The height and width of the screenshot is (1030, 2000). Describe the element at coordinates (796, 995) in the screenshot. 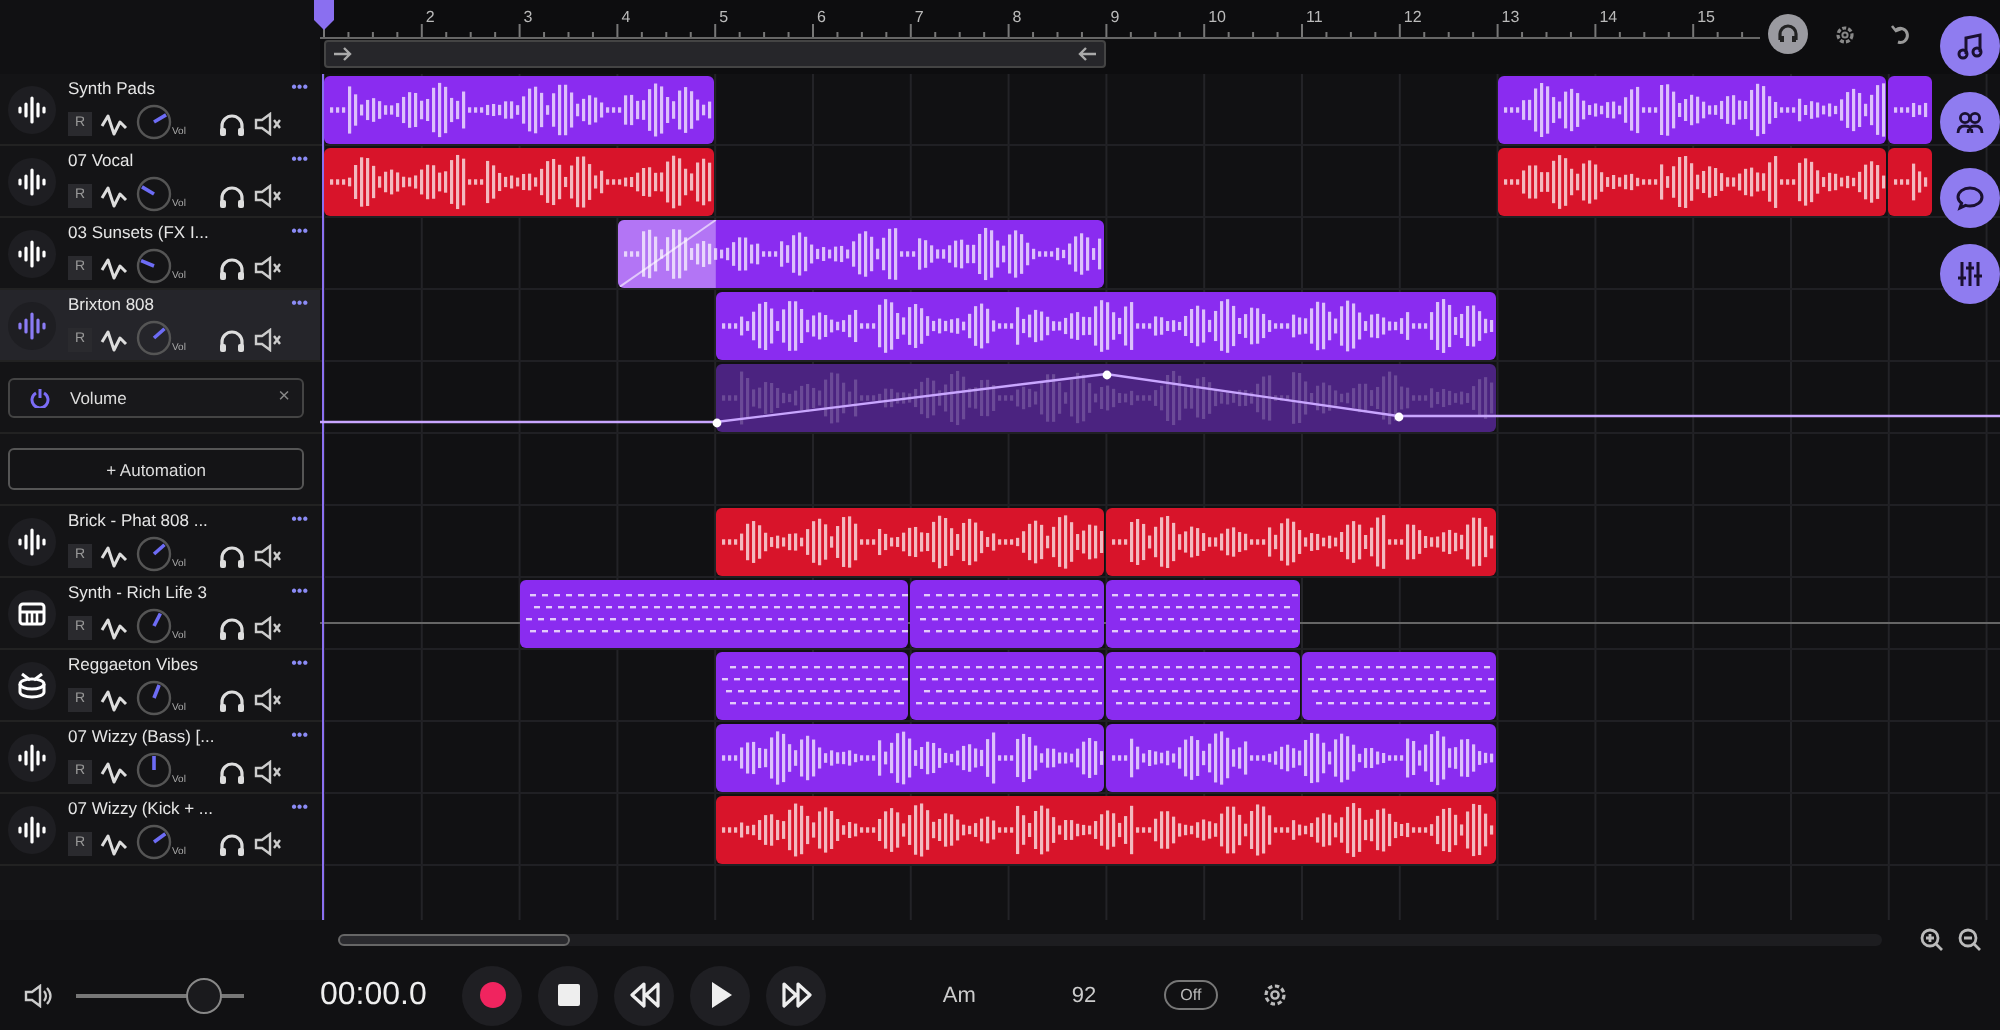

I see `fast-forward-button` at that location.